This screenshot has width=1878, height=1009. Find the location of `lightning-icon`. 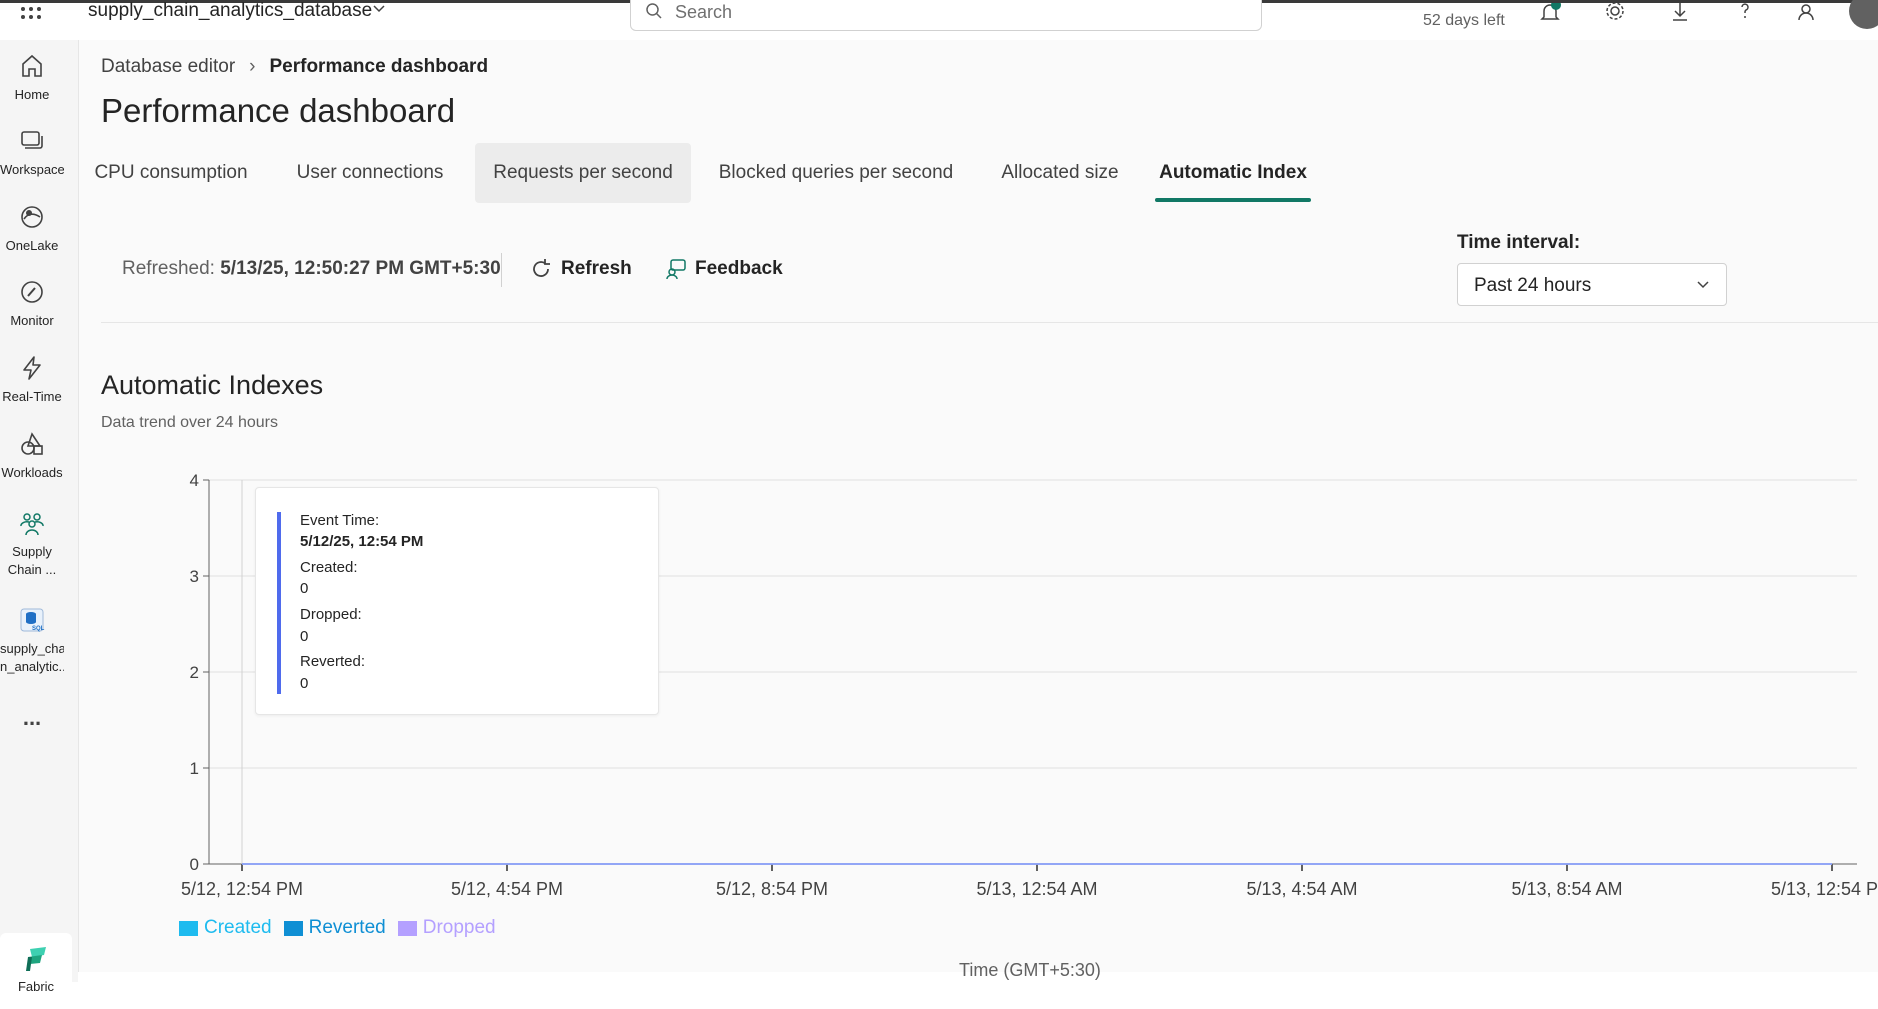

lightning-icon is located at coordinates (32, 368).